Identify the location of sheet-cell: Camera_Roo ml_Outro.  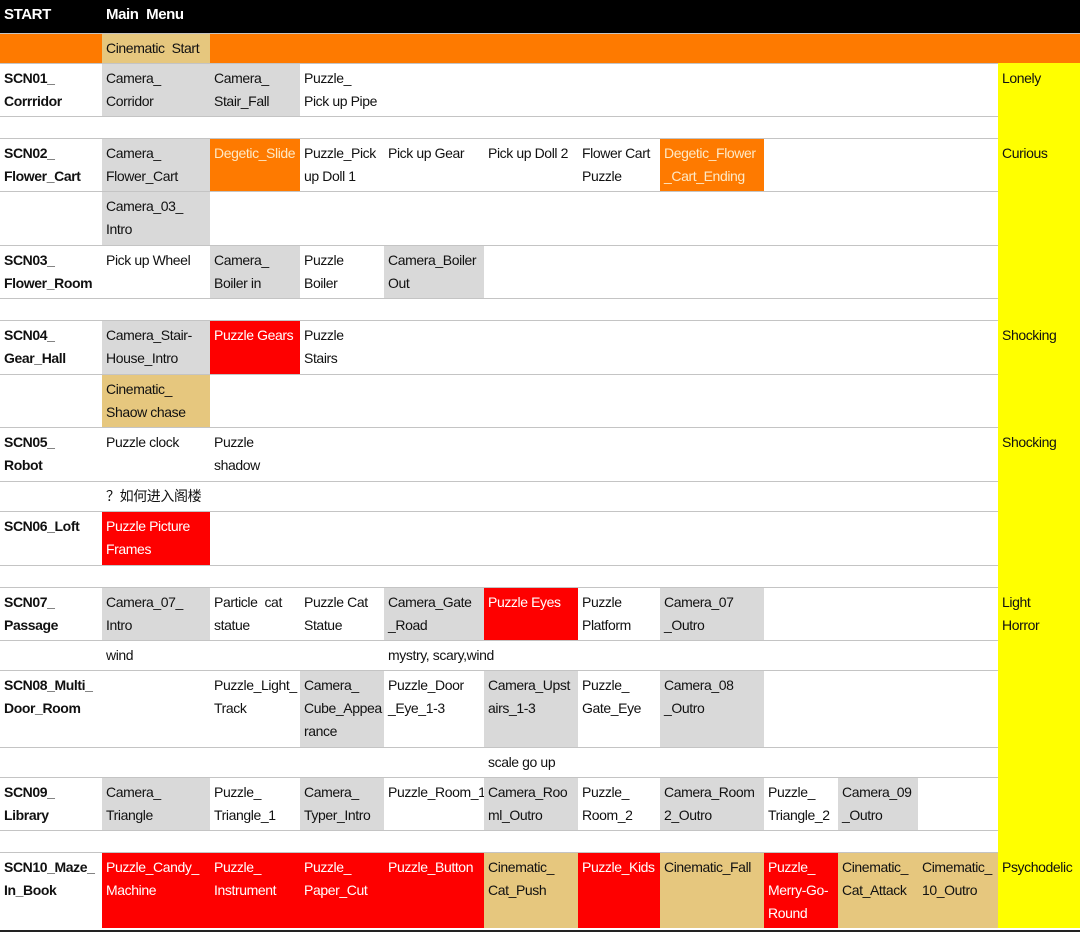
(531, 803).